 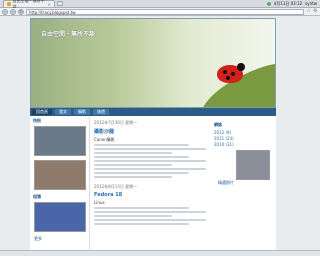 I want to click on sidebar-photo, so click(x=253, y=165).